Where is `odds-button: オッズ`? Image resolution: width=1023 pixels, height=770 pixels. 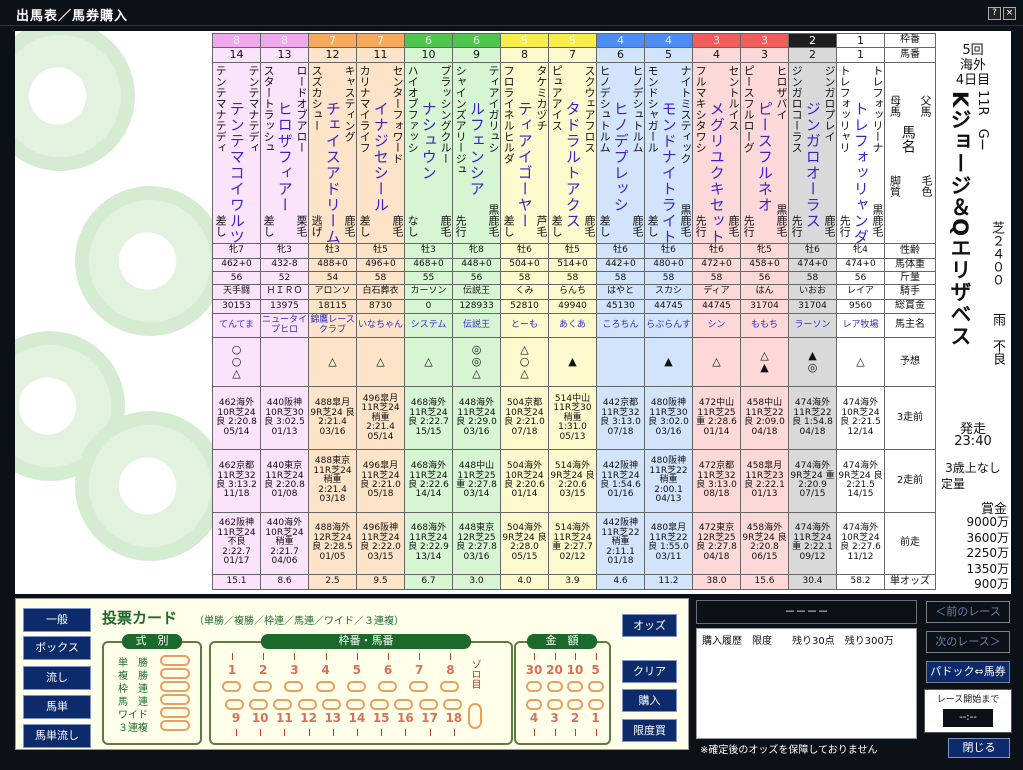
odds-button: オッズ is located at coordinates (649, 625).